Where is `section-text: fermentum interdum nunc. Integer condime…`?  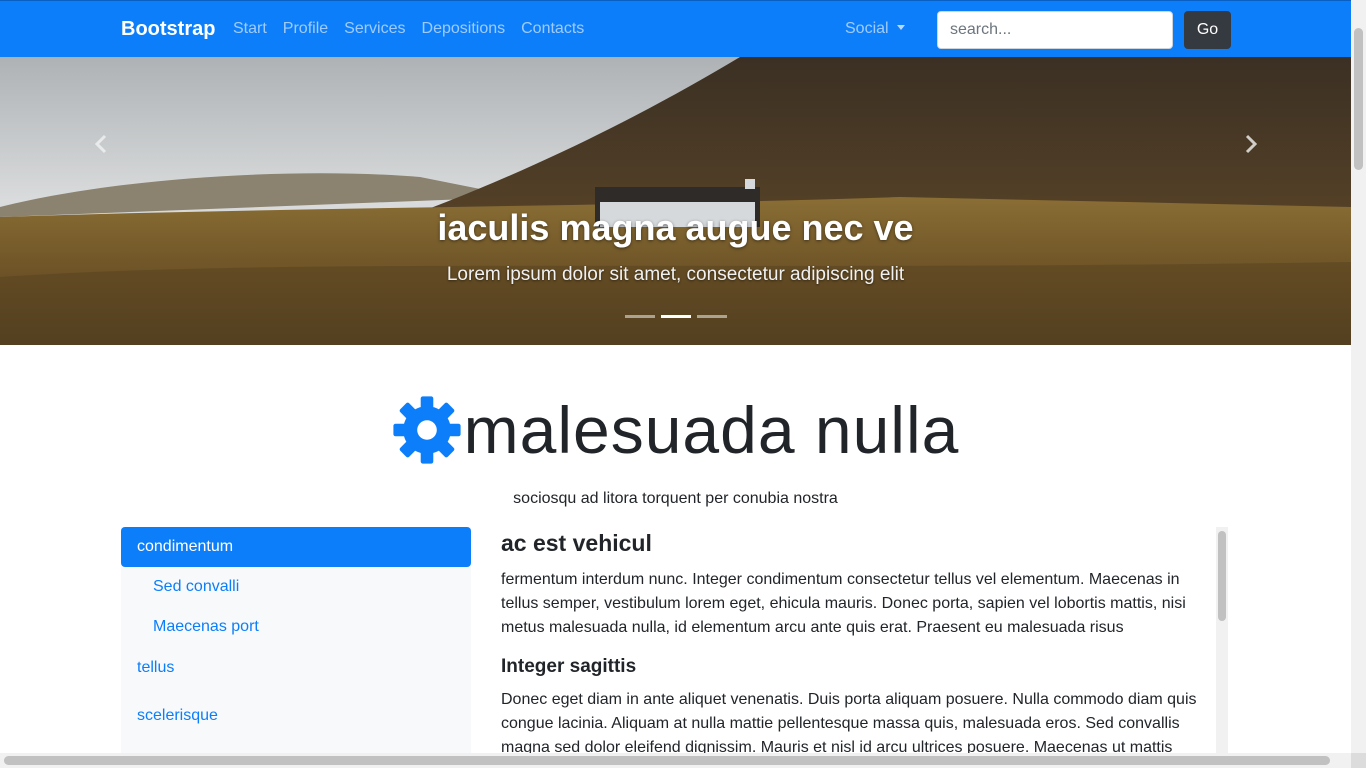
section-text: fermentum interdum nunc. Integer condime… is located at coordinates (843, 603).